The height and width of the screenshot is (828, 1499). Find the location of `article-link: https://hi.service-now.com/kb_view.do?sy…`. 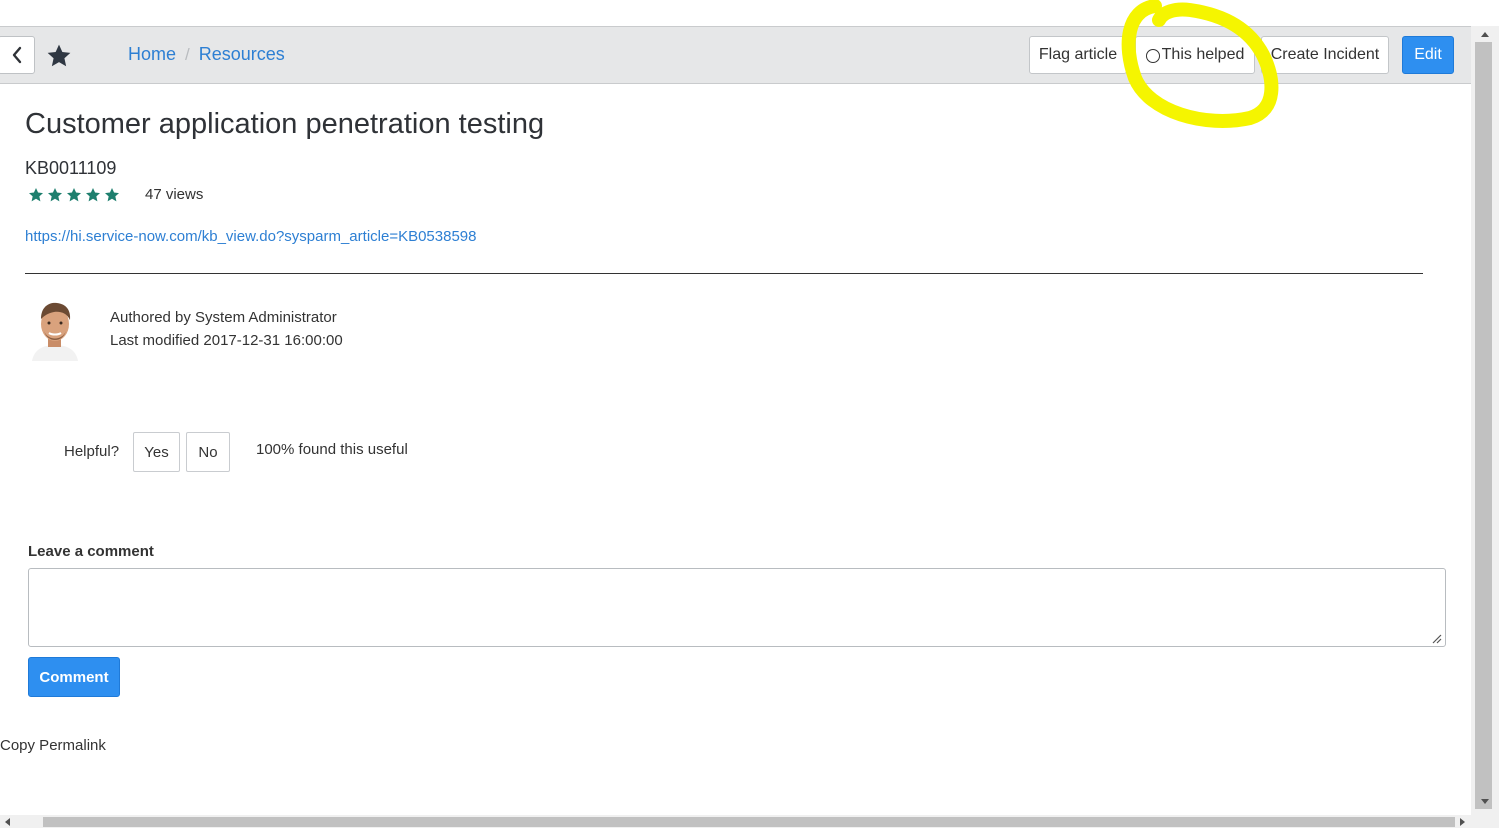

article-link: https://hi.service-now.com/kb_view.do?sy… is located at coordinates (251, 236).